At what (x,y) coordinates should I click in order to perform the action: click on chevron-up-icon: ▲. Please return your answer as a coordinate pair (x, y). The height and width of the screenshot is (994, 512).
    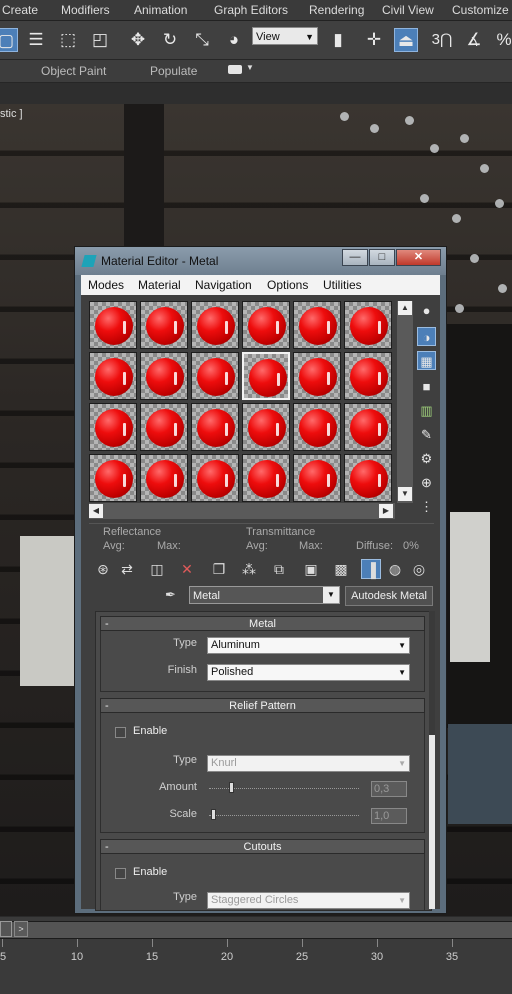
    Looking at the image, I should click on (405, 308).